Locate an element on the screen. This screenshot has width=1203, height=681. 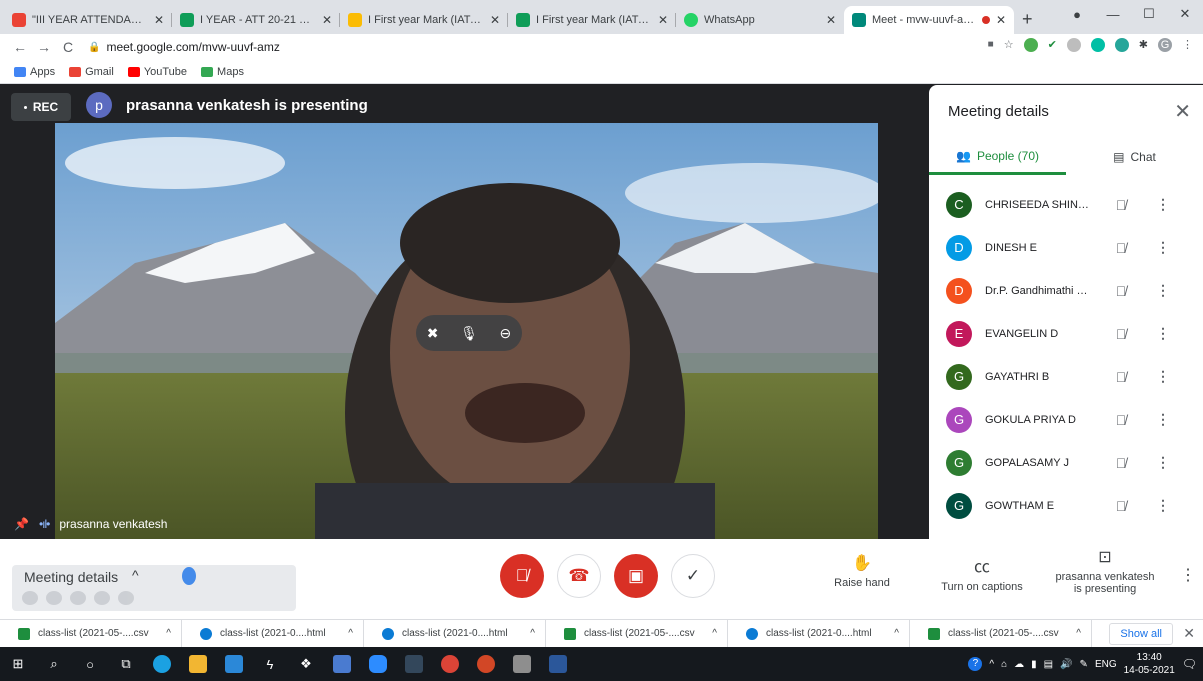
profile-avatar: G is located at coordinates (1165, 45).